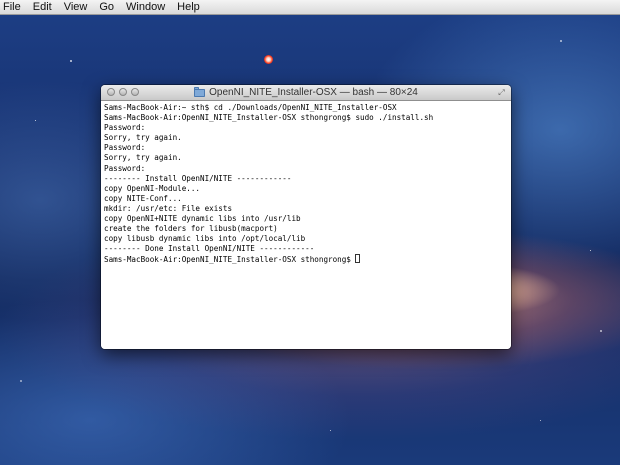 The image size is (620, 465). What do you see at coordinates (200, 91) in the screenshot?
I see `folder-icon` at bounding box center [200, 91].